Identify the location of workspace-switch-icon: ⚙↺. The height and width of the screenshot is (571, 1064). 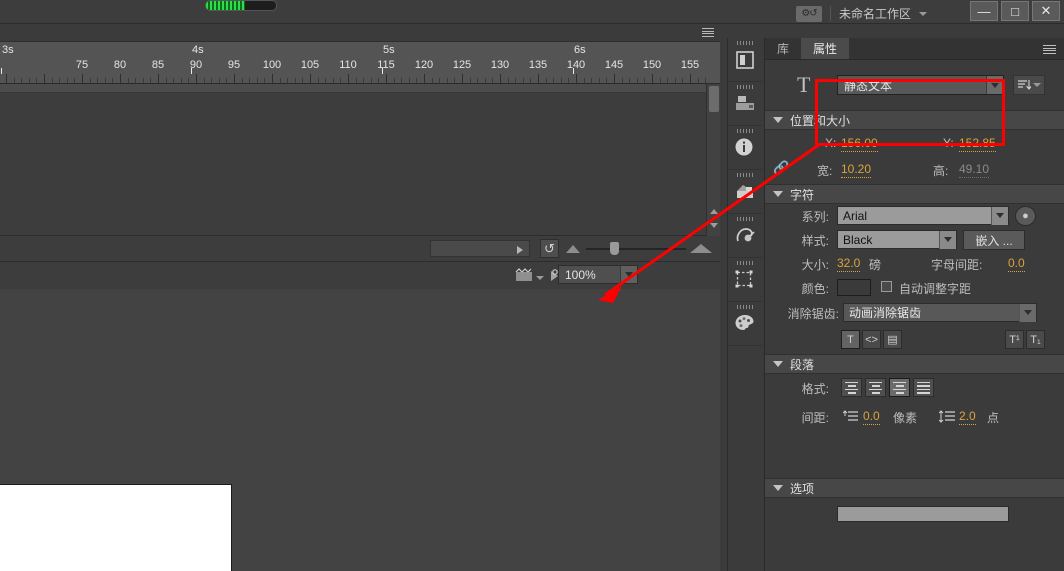
(808, 13).